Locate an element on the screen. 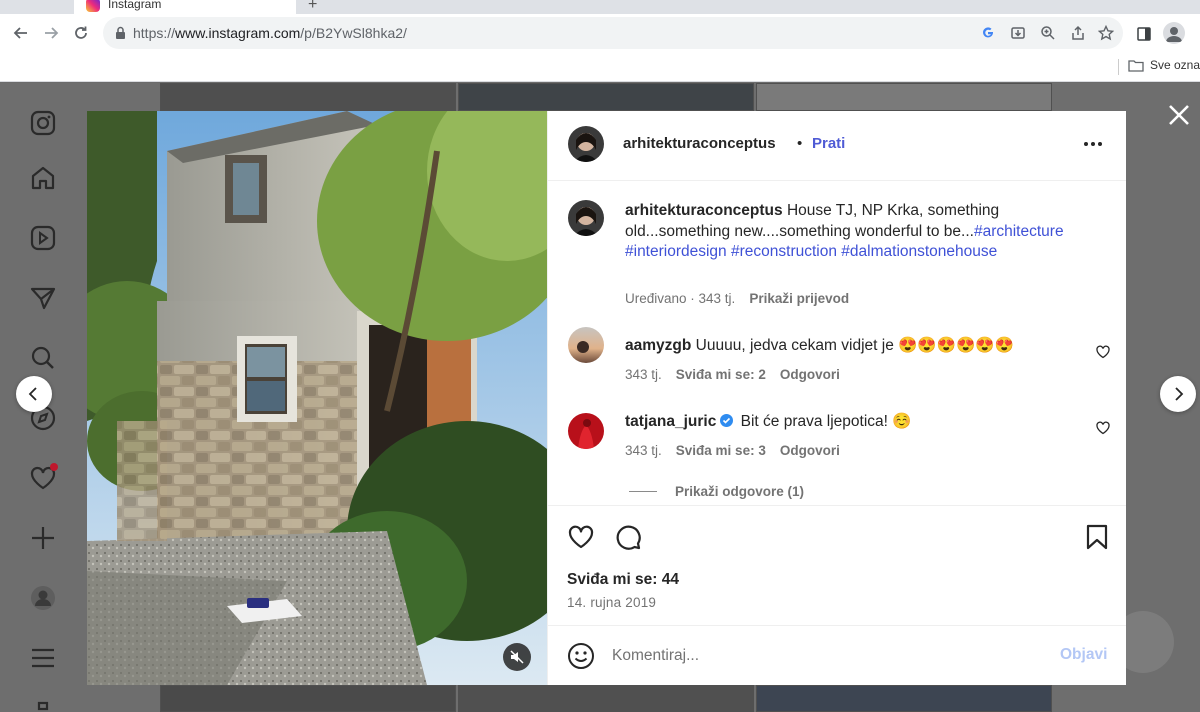  view-replies-button: Prikaži odgovore (1) is located at coordinates (716, 491).